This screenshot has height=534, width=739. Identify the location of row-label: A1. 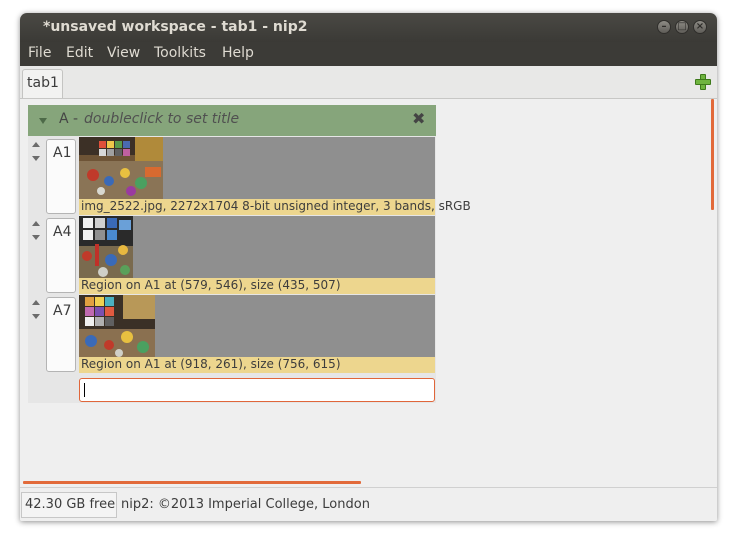
(62, 153).